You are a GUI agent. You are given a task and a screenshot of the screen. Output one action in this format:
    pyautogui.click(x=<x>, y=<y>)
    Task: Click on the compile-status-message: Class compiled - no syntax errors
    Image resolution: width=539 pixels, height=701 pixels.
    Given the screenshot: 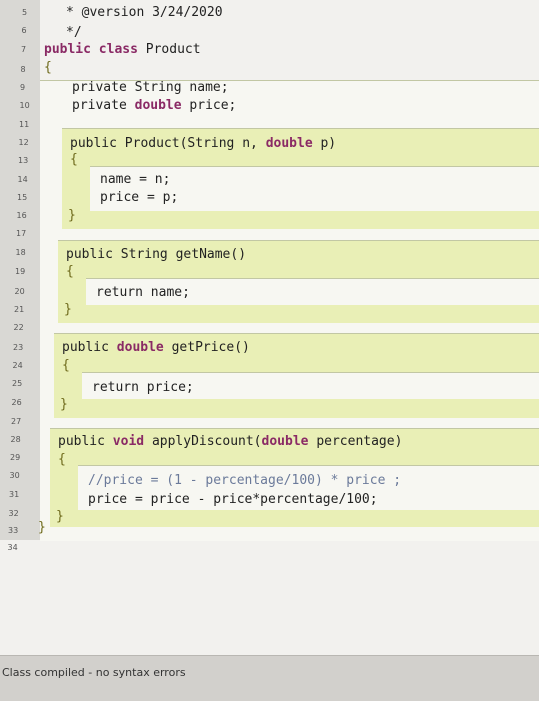 What is the action you would take?
    pyautogui.click(x=94, y=672)
    